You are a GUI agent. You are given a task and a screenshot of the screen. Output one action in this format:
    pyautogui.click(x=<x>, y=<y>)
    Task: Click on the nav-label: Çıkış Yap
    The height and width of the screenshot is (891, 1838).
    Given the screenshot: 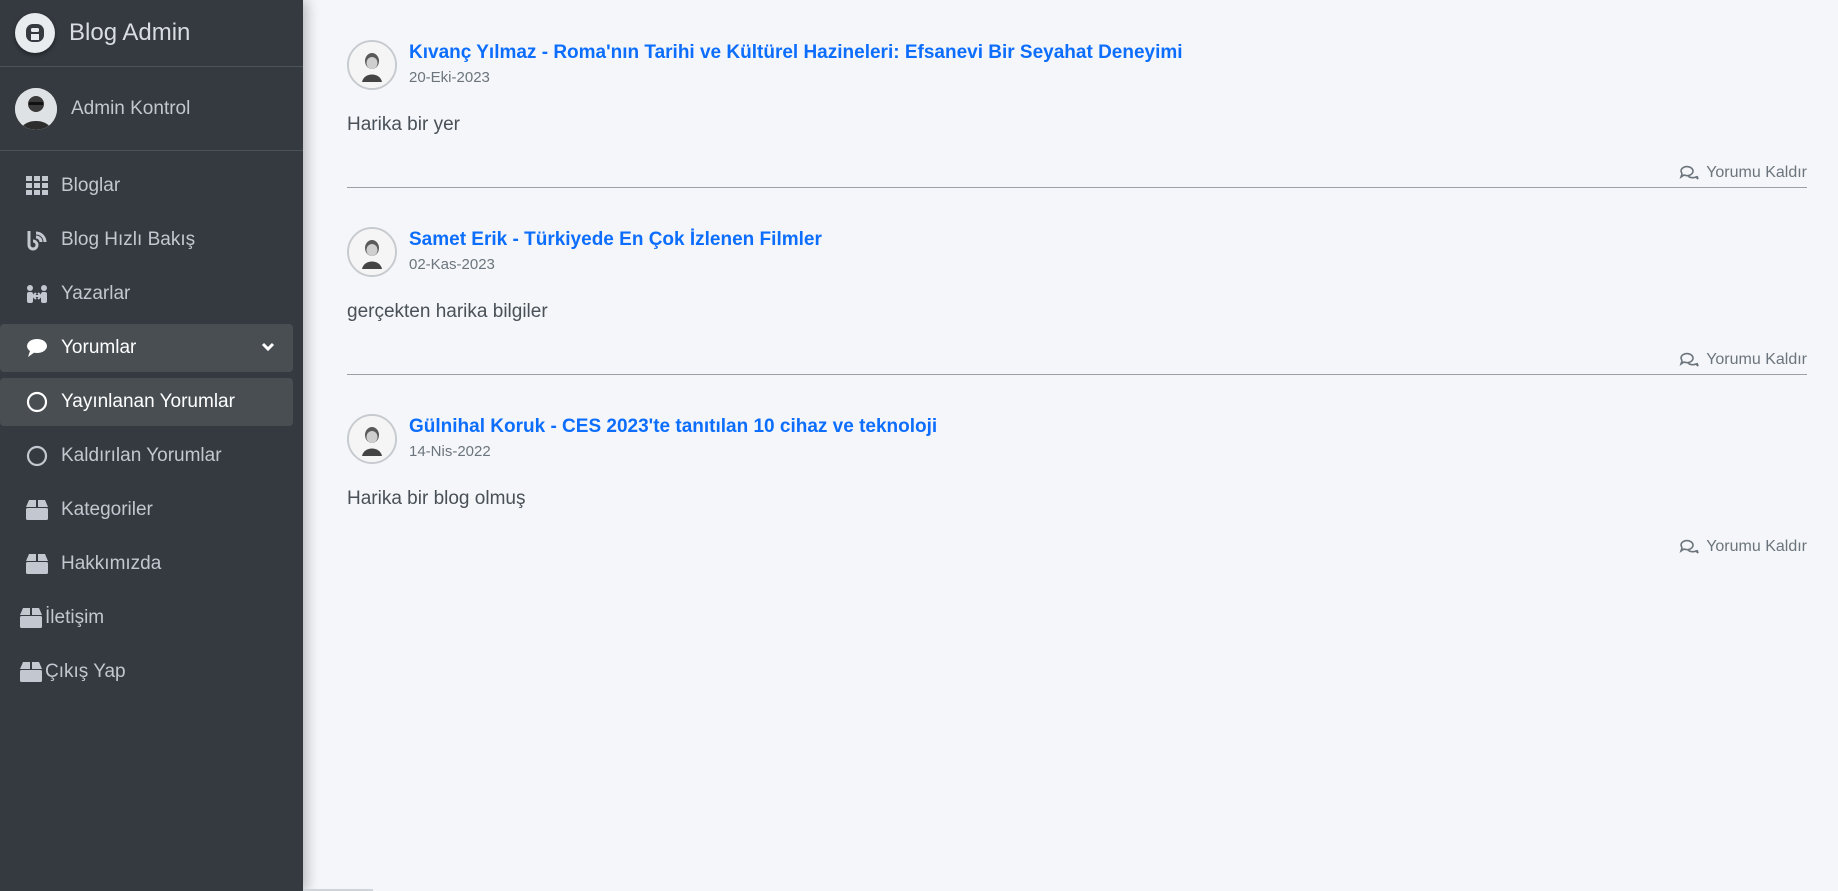 What is the action you would take?
    pyautogui.click(x=85, y=671)
    